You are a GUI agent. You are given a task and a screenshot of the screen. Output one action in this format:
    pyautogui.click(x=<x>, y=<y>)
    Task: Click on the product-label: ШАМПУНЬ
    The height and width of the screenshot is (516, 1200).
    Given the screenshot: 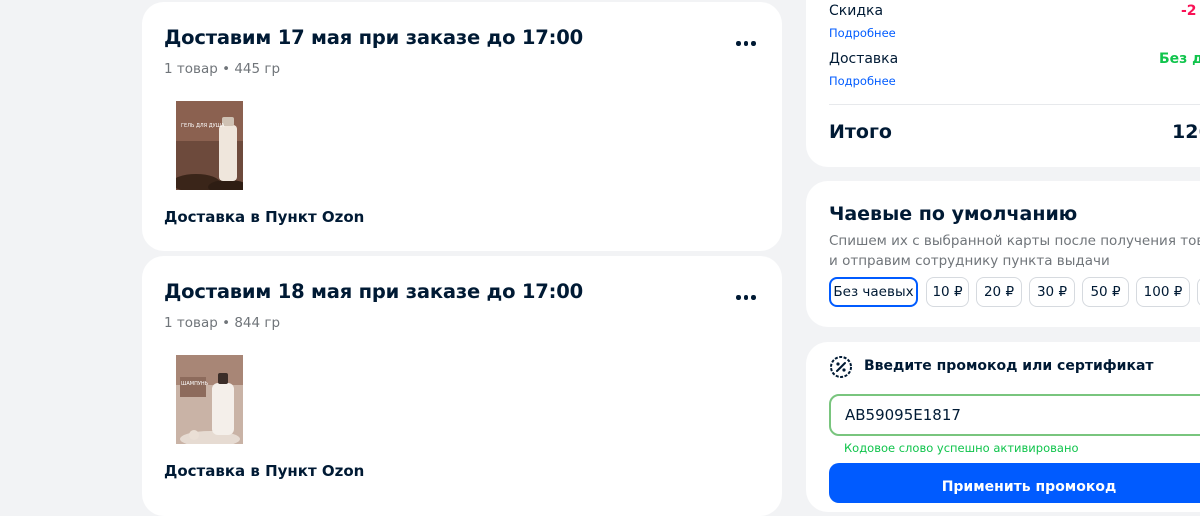 What is the action you would take?
    pyautogui.click(x=195, y=384)
    